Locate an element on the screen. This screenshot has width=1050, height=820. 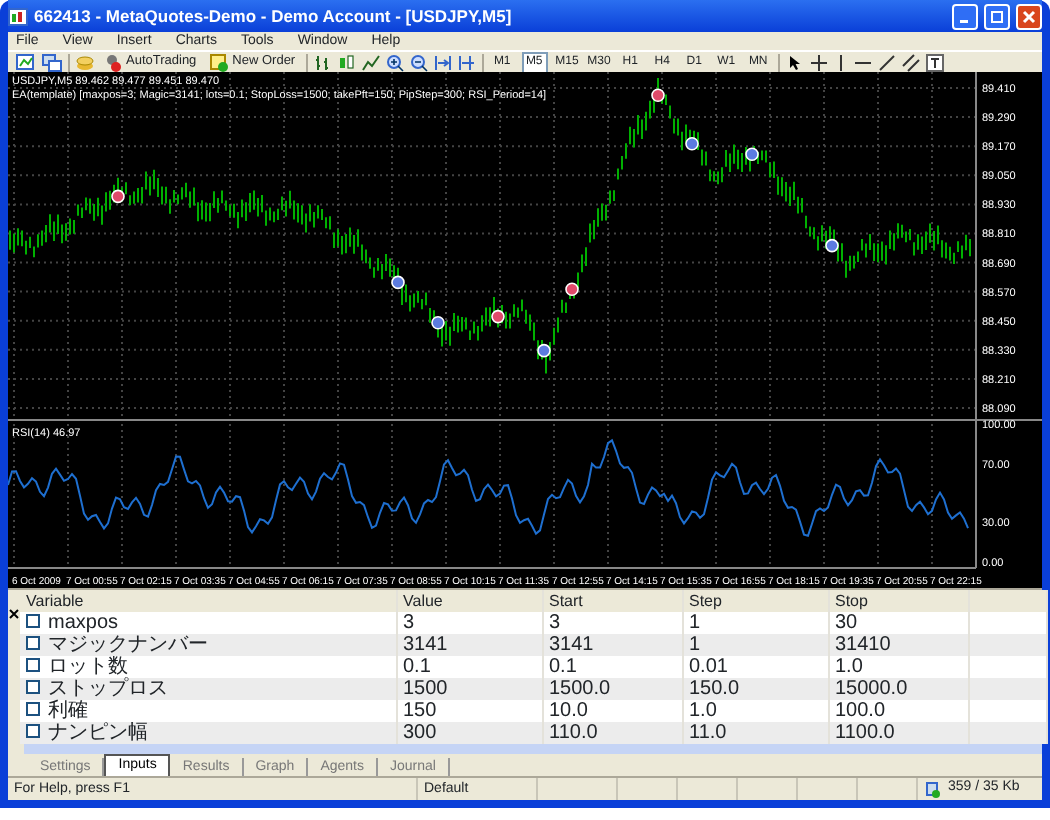
column-header: Stop is located at coordinates (898, 601).